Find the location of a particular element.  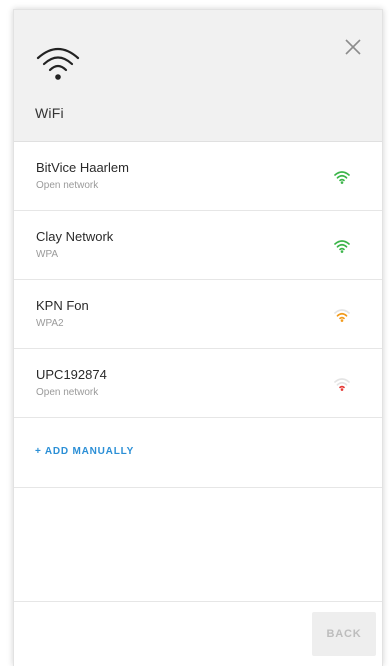

network-row: UPC192874 Open network is located at coordinates (198, 383).